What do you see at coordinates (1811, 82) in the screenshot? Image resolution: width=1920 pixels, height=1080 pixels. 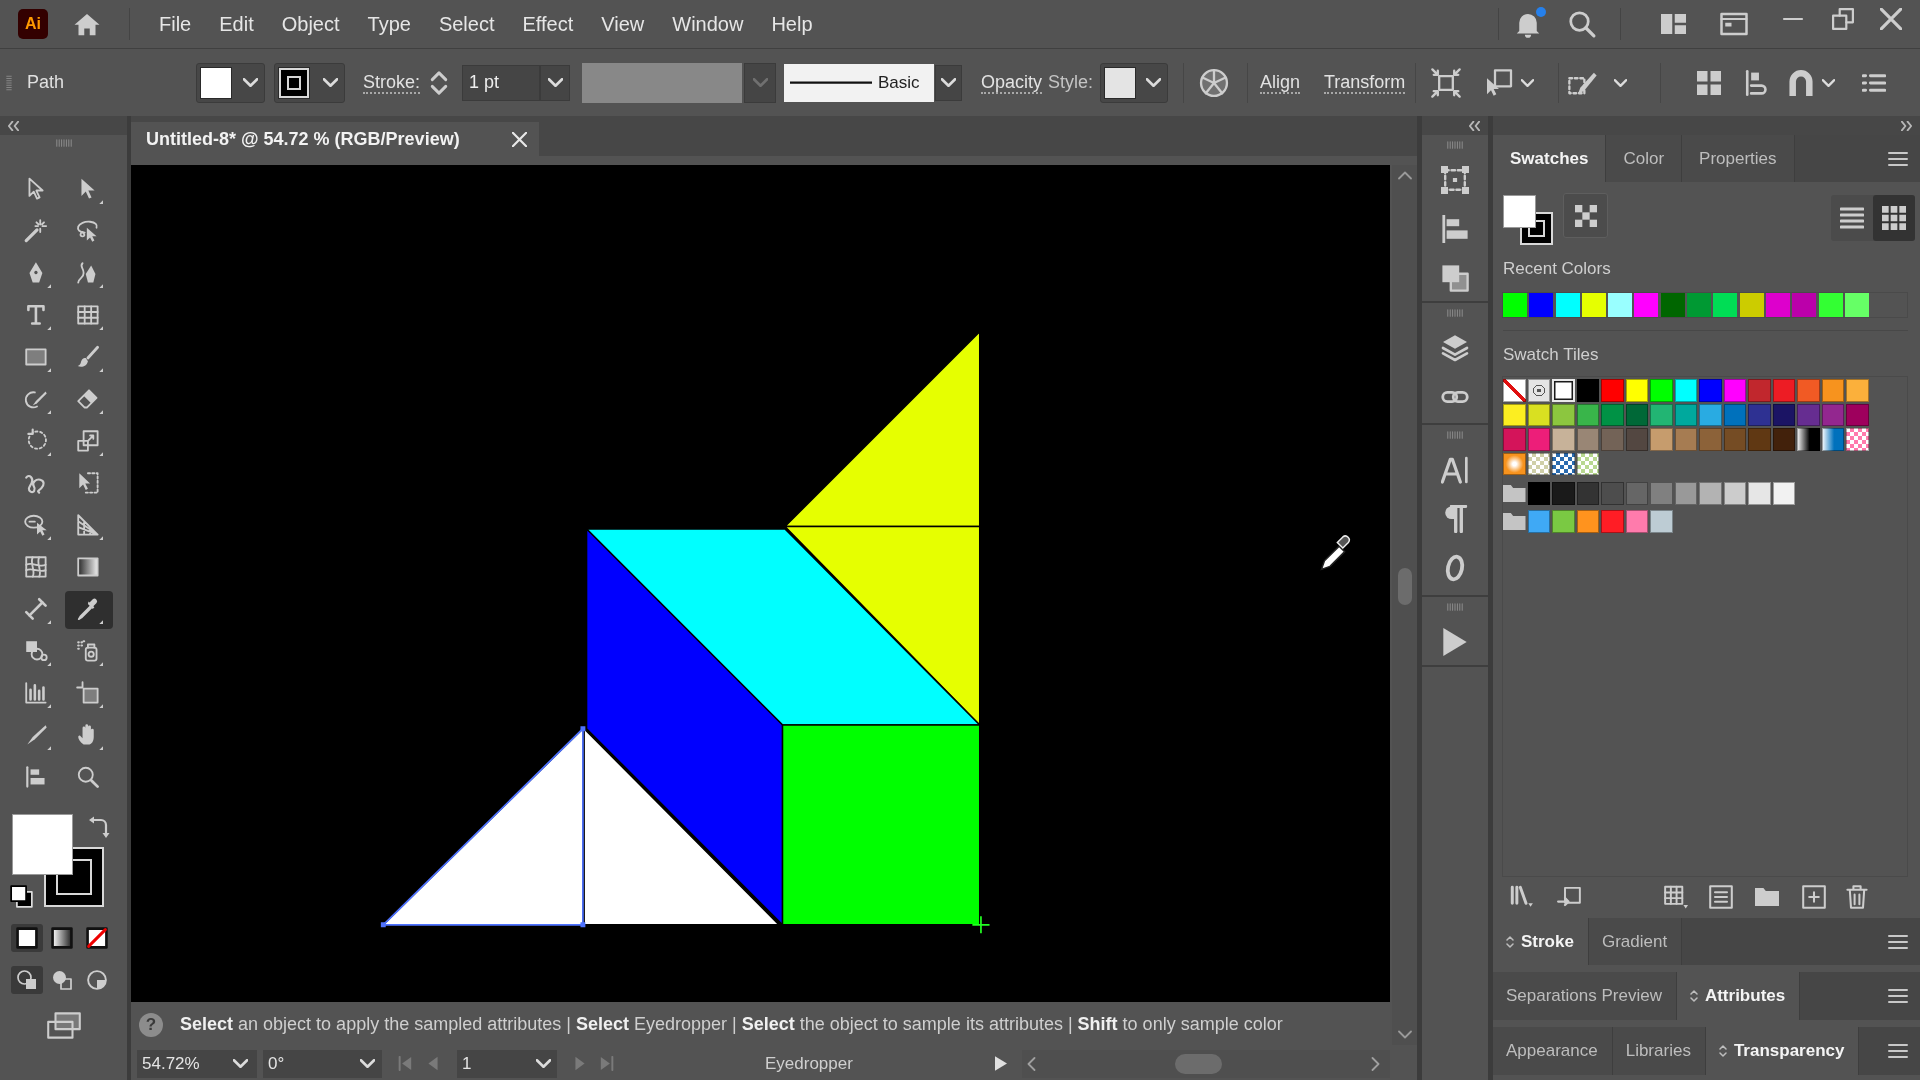 I see `snap-button` at bounding box center [1811, 82].